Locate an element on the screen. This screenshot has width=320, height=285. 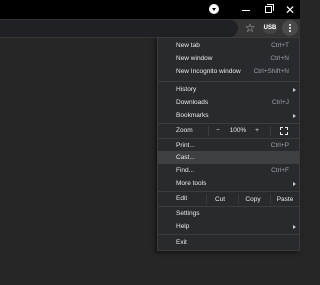
menu-item-settings: Settings is located at coordinates (228, 213).